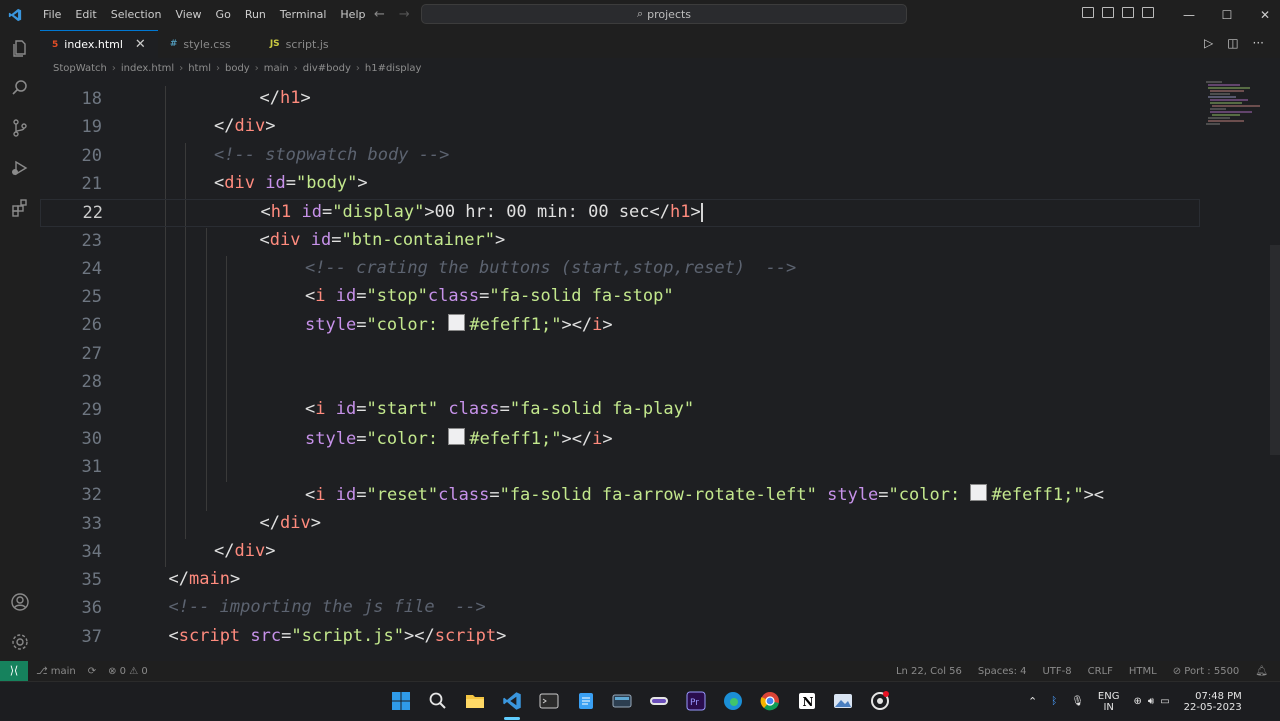 The image size is (1280, 721). What do you see at coordinates (586, 701) in the screenshot?
I see `notepad-icon` at bounding box center [586, 701].